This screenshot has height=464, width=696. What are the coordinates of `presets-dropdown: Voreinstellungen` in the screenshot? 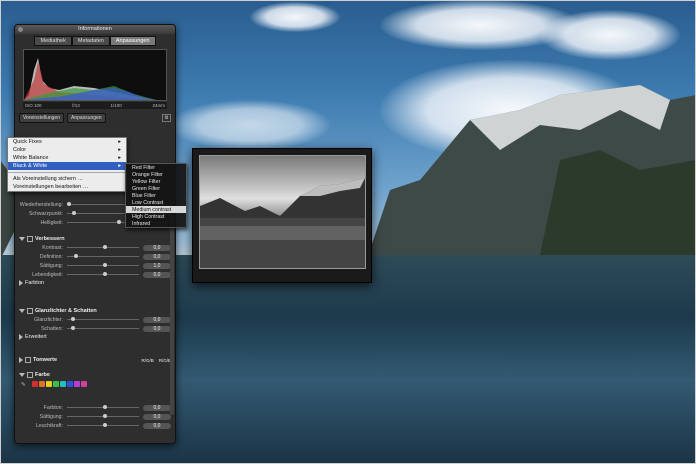 It's located at (41, 118).